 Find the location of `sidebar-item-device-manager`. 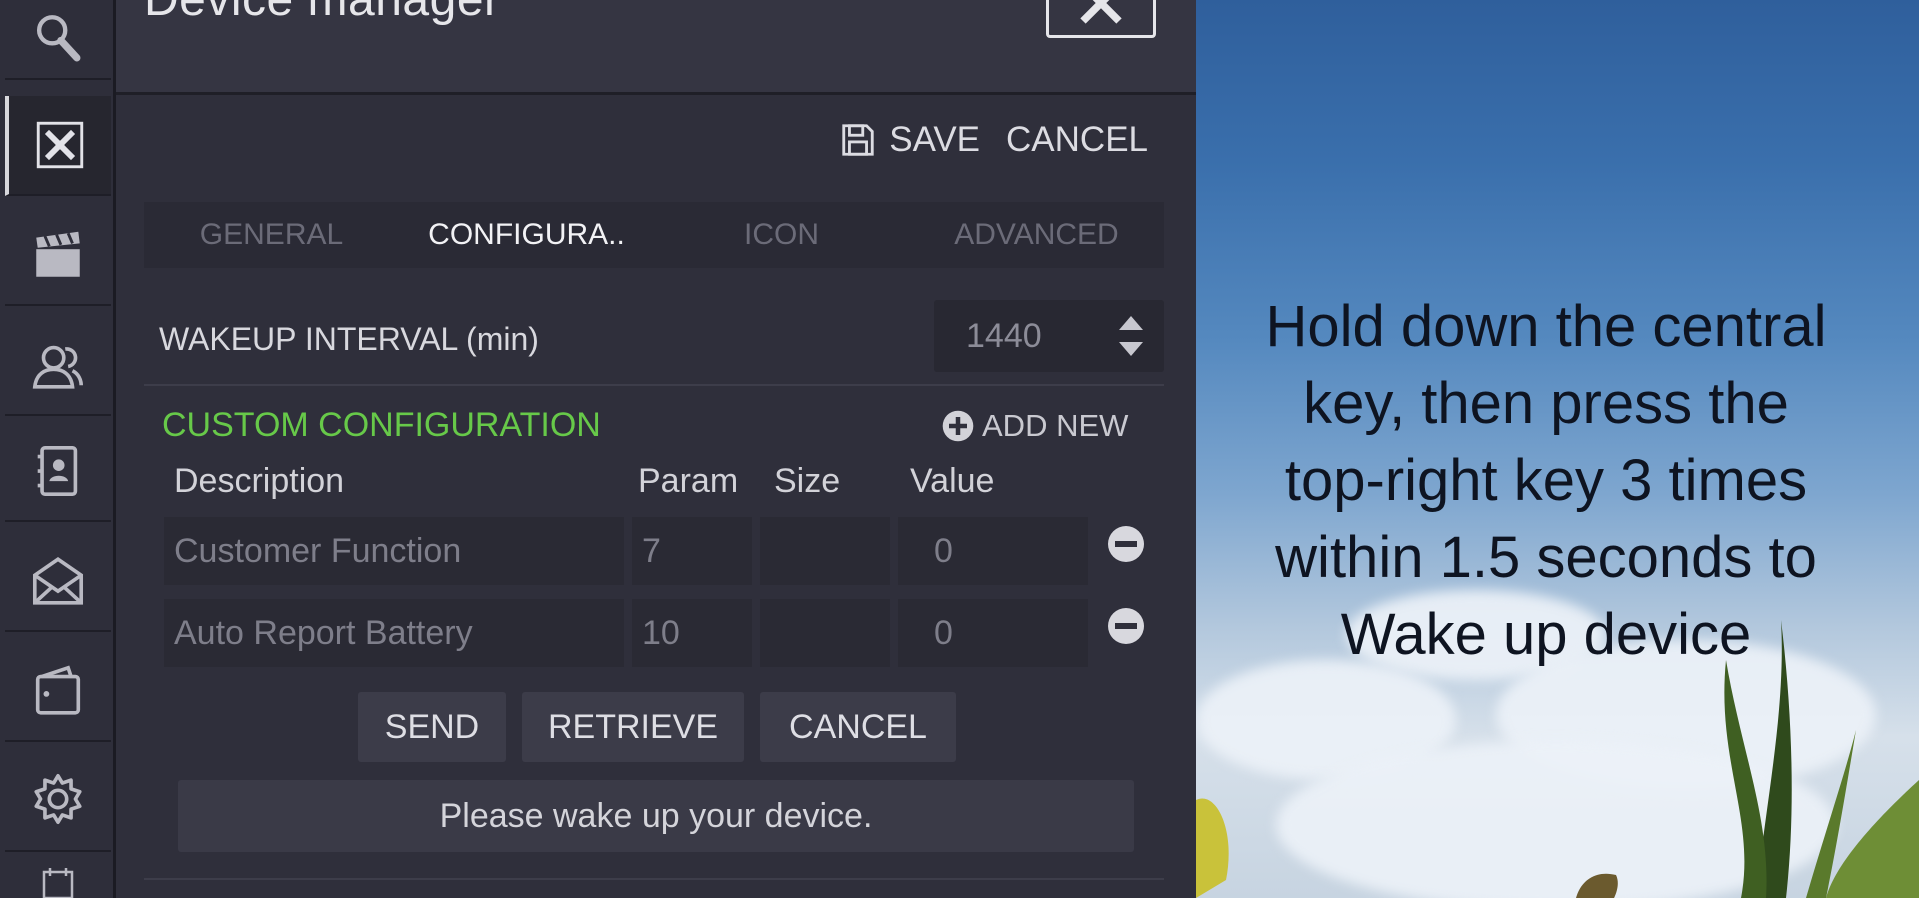

sidebar-item-device-manager is located at coordinates (58, 146).